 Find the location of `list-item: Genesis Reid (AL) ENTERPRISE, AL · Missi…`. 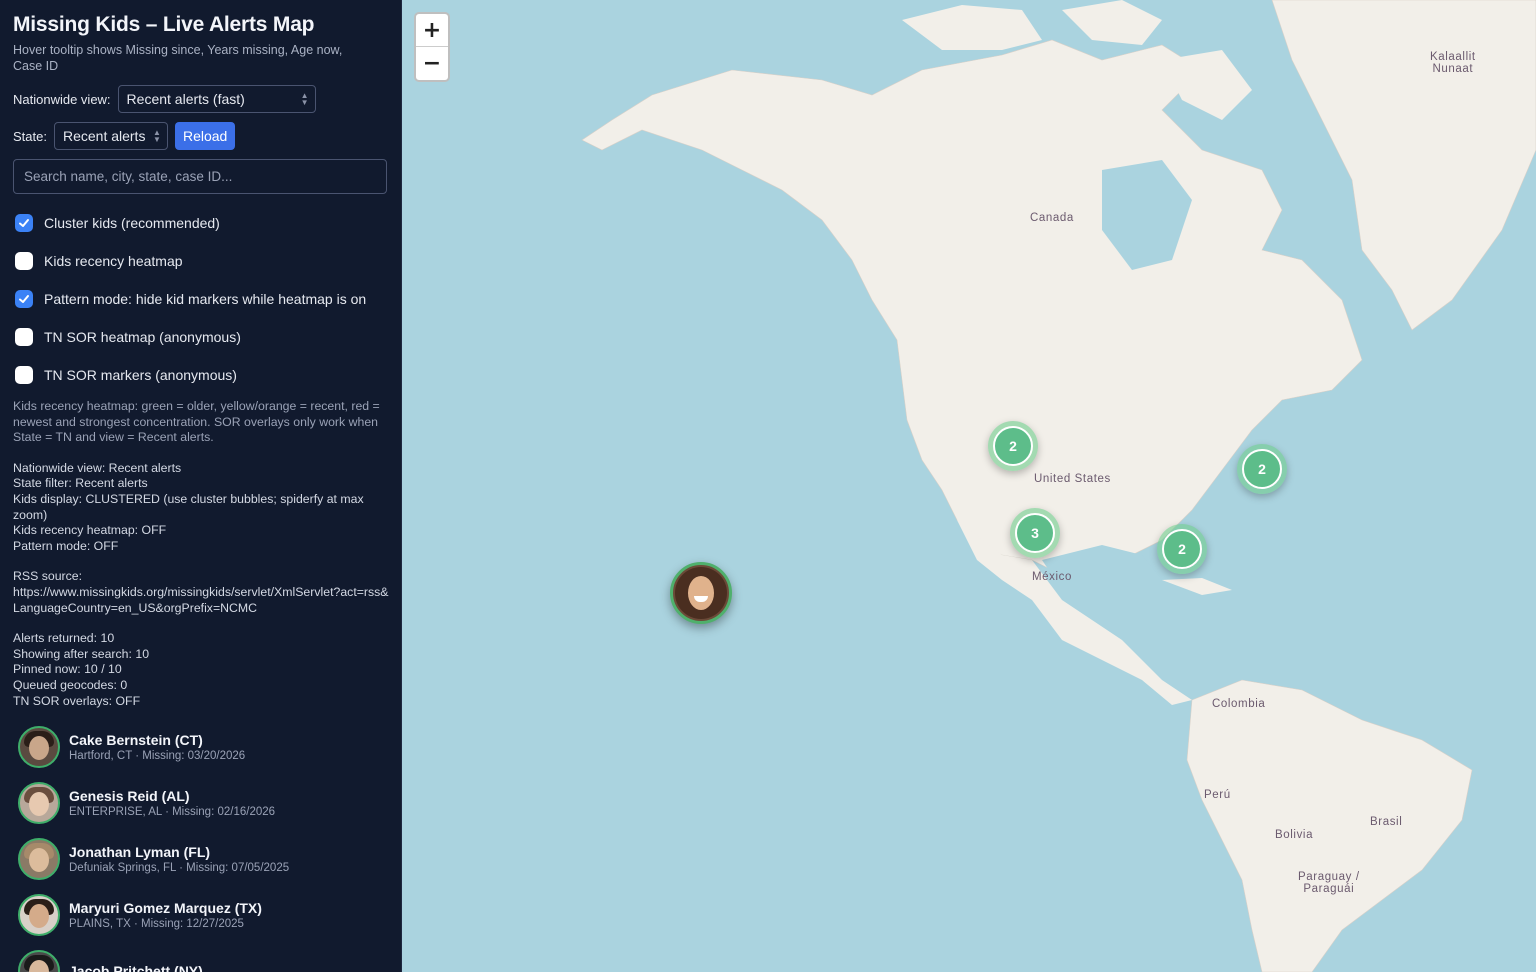

list-item: Genesis Reid (AL) ENTERPRISE, AL · Missi… is located at coordinates (200, 803).